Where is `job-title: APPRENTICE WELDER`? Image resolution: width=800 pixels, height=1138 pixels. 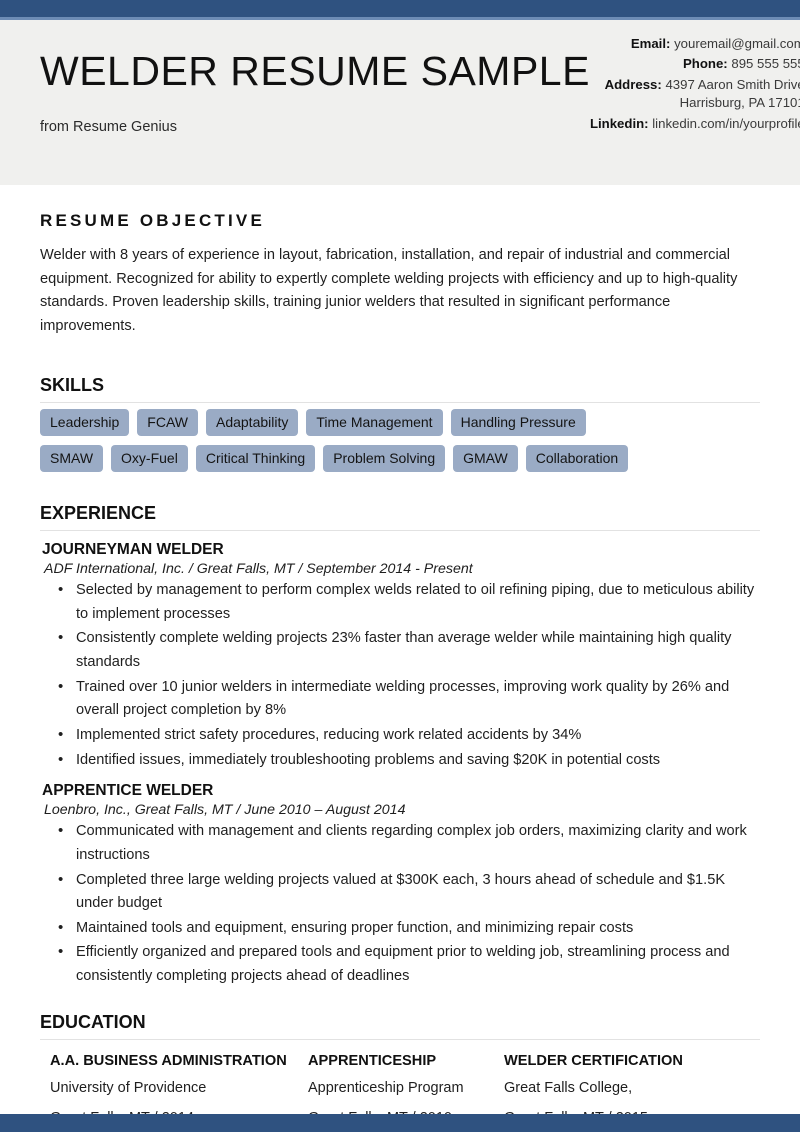
job-title: APPRENTICE WELDER is located at coordinates (128, 791).